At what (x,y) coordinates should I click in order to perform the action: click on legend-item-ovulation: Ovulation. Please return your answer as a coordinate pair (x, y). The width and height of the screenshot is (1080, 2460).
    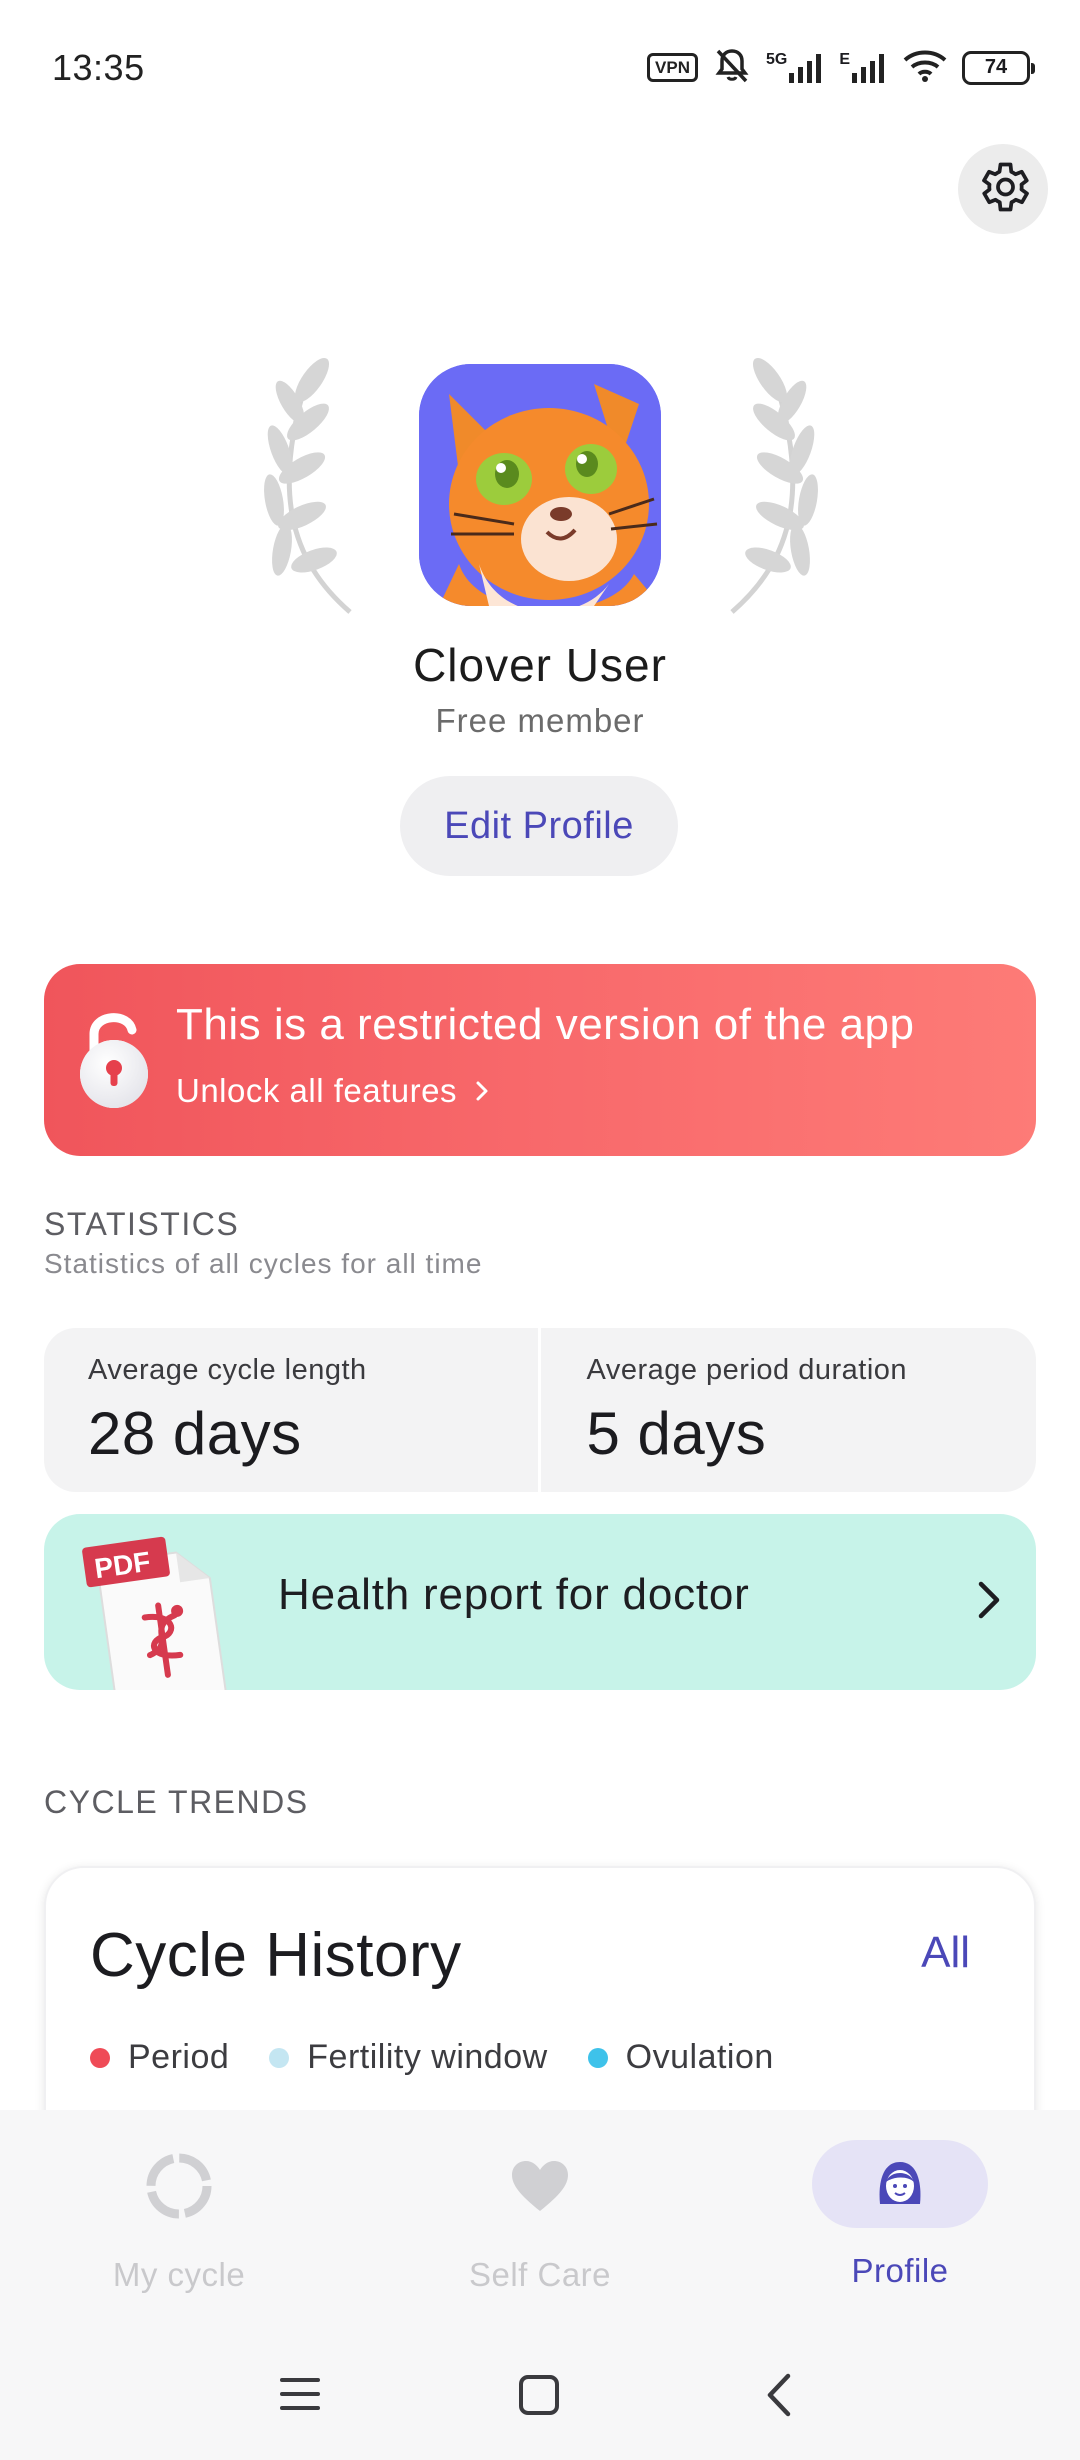
    Looking at the image, I should click on (680, 2057).